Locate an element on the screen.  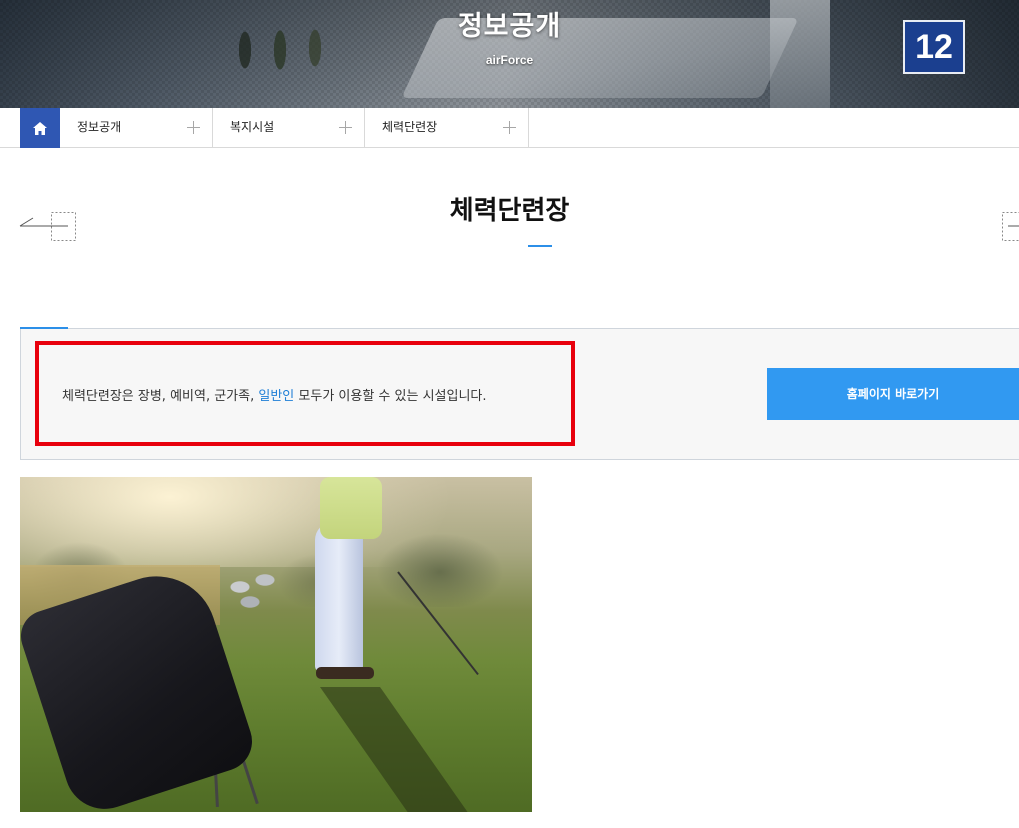
hero-banner: 12 정보공개 airForce is located at coordinates (509, 54).